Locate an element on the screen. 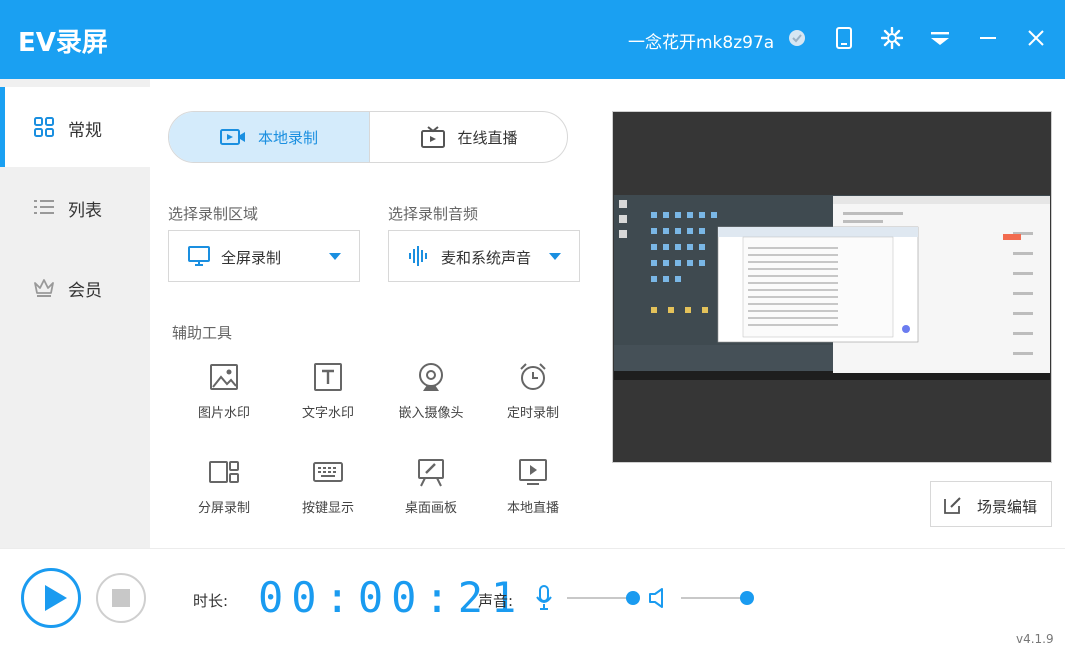 The height and width of the screenshot is (649, 1065). region-label: 选择录制区域 is located at coordinates (213, 214).